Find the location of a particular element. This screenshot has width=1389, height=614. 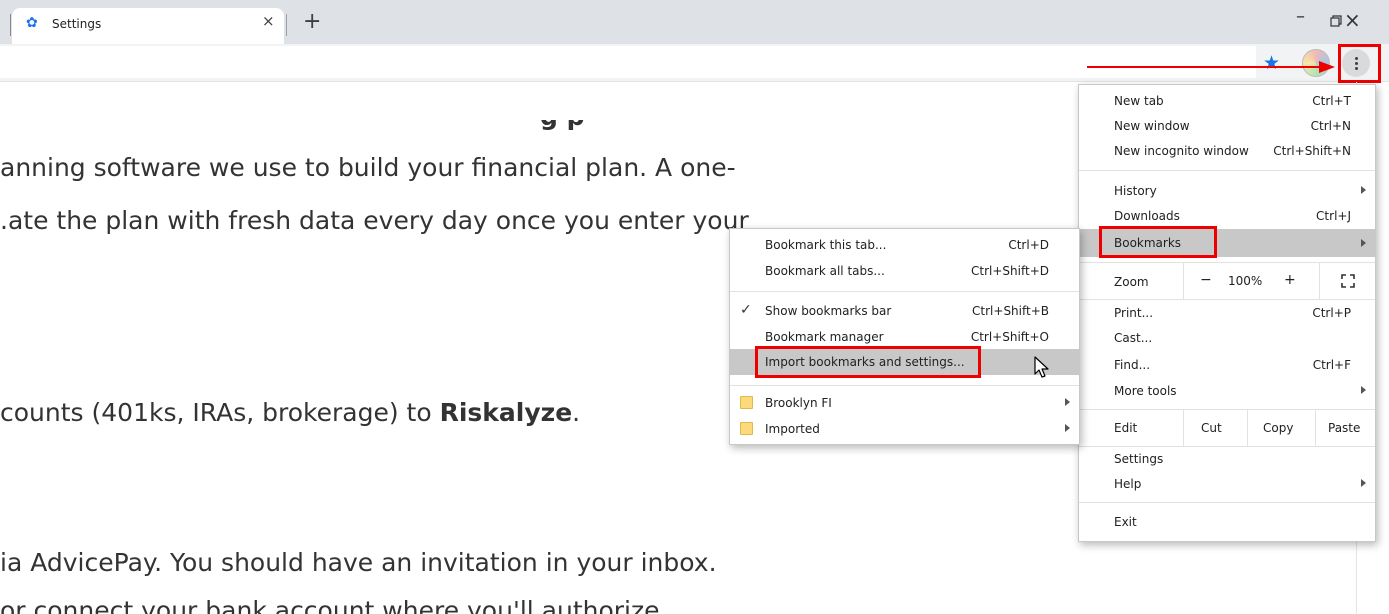

fullscreen-icon is located at coordinates (1348, 281).